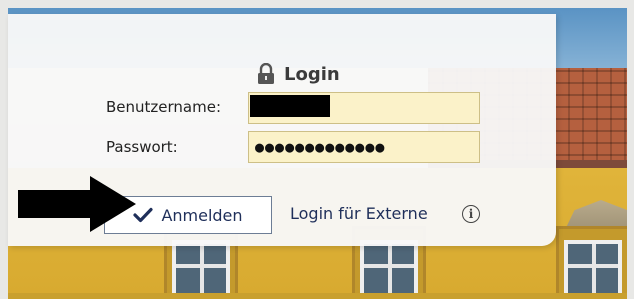  Describe the element at coordinates (142, 147) in the screenshot. I see `password-label: Passwort:` at that location.